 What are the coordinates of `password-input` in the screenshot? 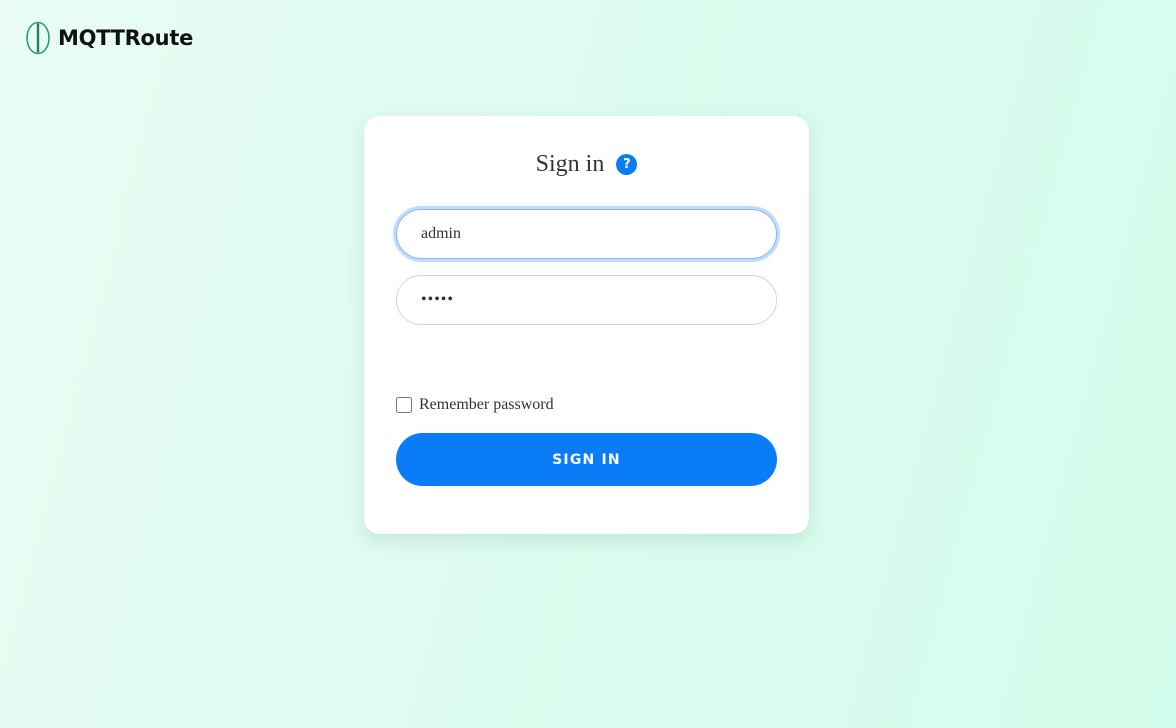 It's located at (586, 300).